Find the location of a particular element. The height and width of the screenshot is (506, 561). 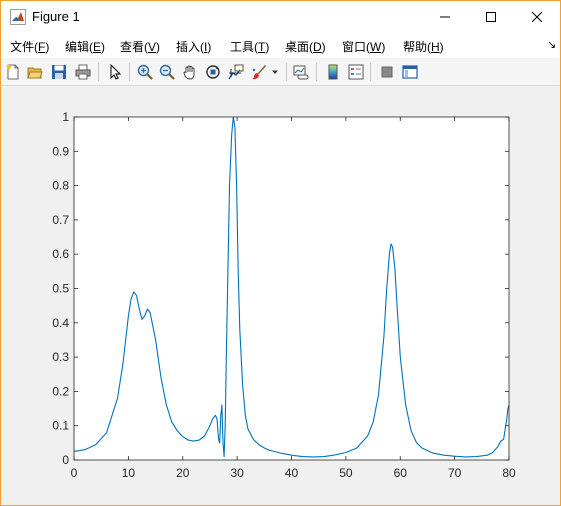

brush-dropdown-icon is located at coordinates (275, 72).